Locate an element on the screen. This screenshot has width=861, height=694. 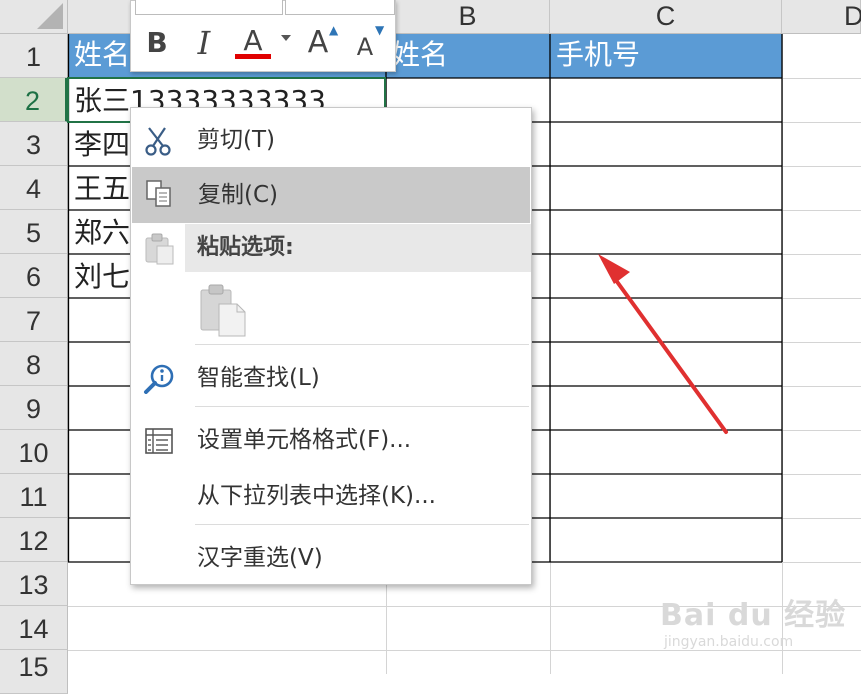
menu-item-reconvert: 汉字重选(V) is located at coordinates (331, 558).